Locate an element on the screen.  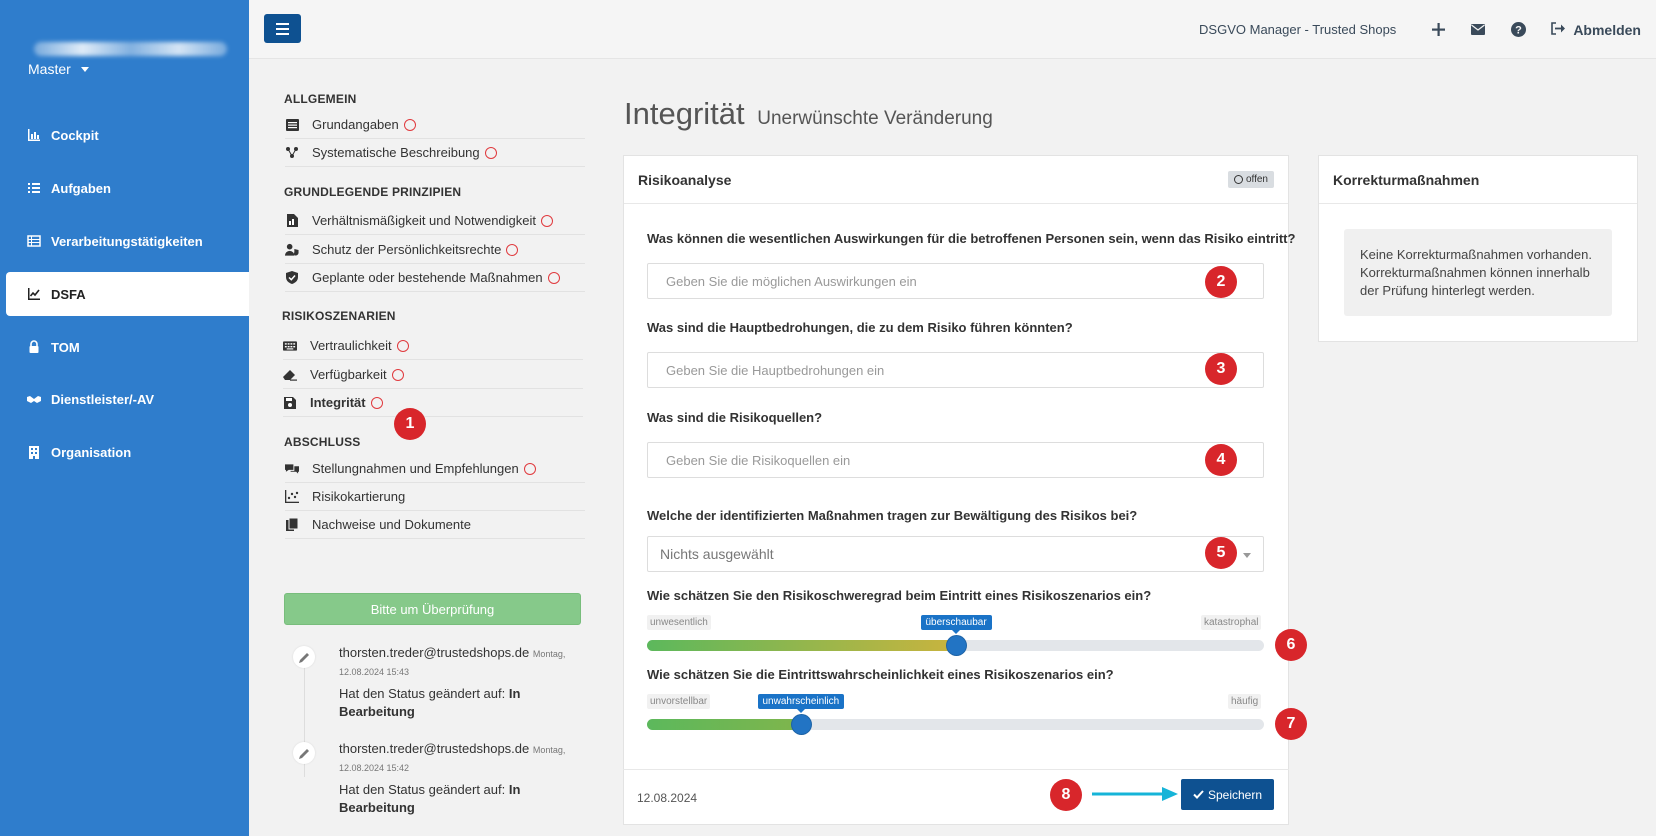
user-shield-icon is located at coordinates (292, 250).